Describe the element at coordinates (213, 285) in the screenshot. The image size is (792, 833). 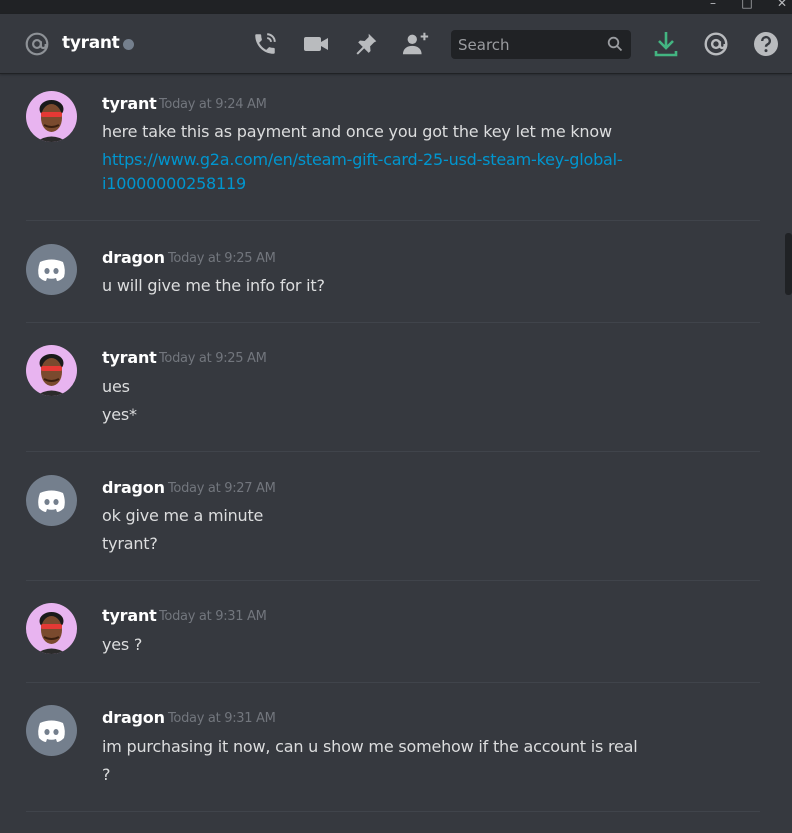
I see `message-text: u will give me the info for it?` at that location.